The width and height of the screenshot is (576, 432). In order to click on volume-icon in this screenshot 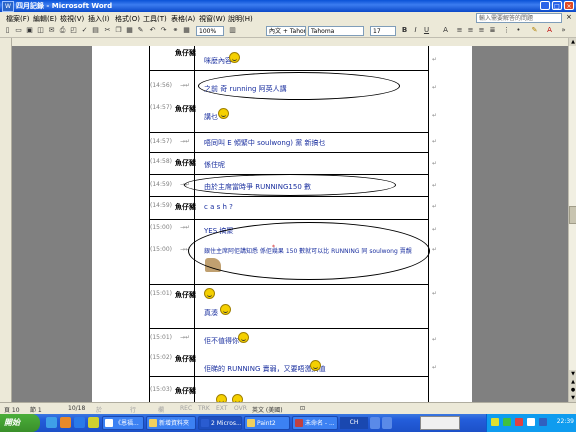, I will do `click(531, 422)`.